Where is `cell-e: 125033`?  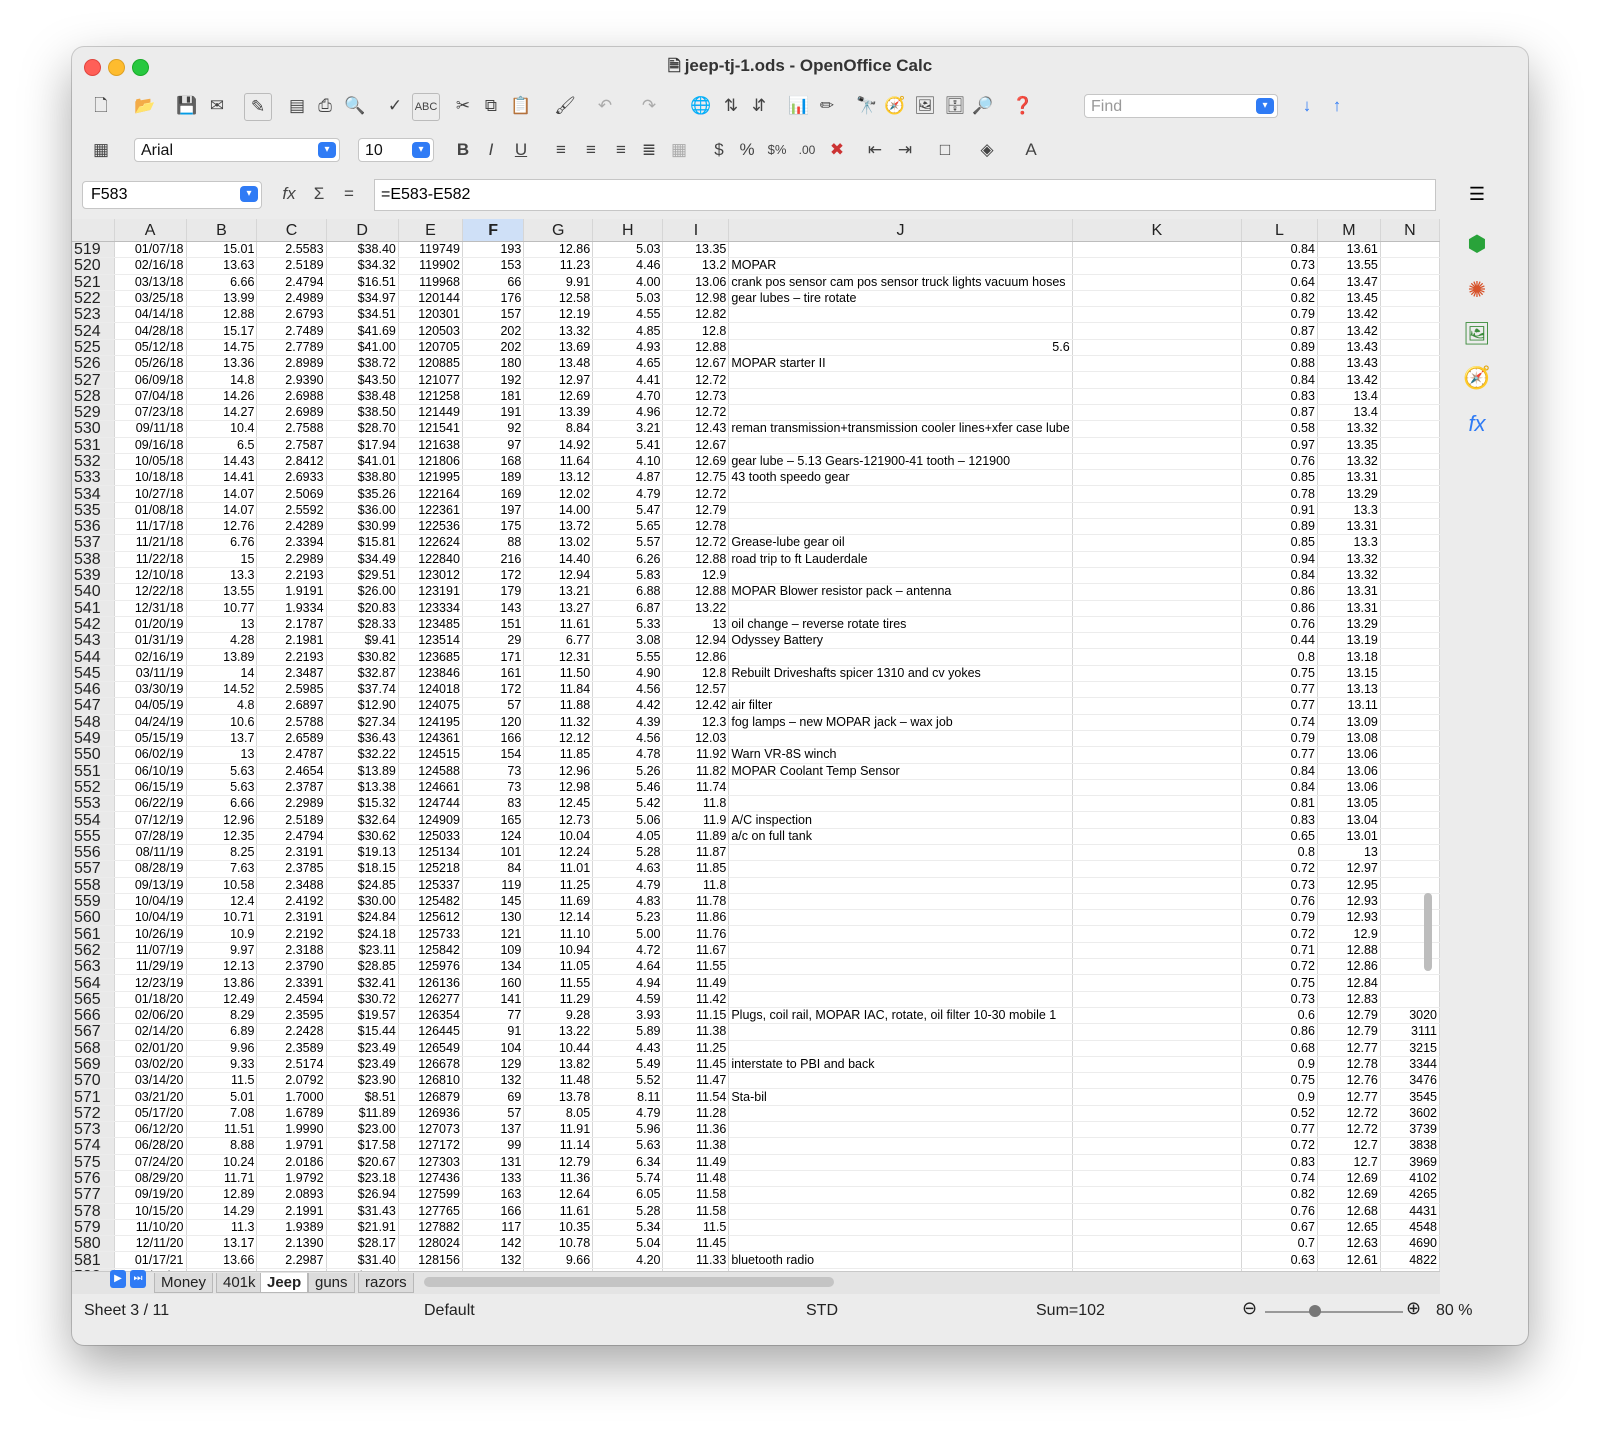 cell-e: 125033 is located at coordinates (430, 836).